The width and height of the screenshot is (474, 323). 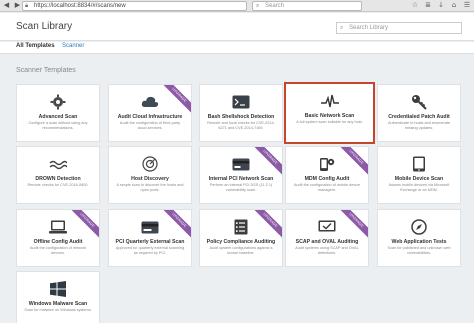 I want to click on page-header: Scan Library ⌕ Search Library, so click(x=237, y=27).